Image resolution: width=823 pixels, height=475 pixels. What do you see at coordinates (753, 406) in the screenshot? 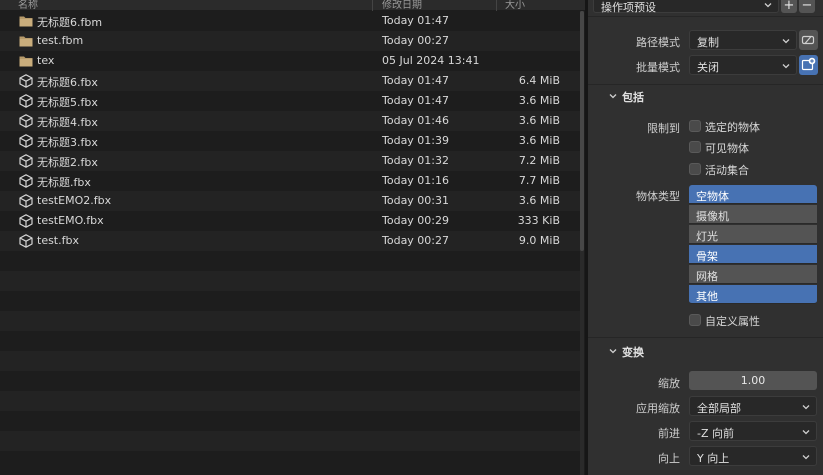
I see `apply-scaling-dropdown: 全部局部` at bounding box center [753, 406].